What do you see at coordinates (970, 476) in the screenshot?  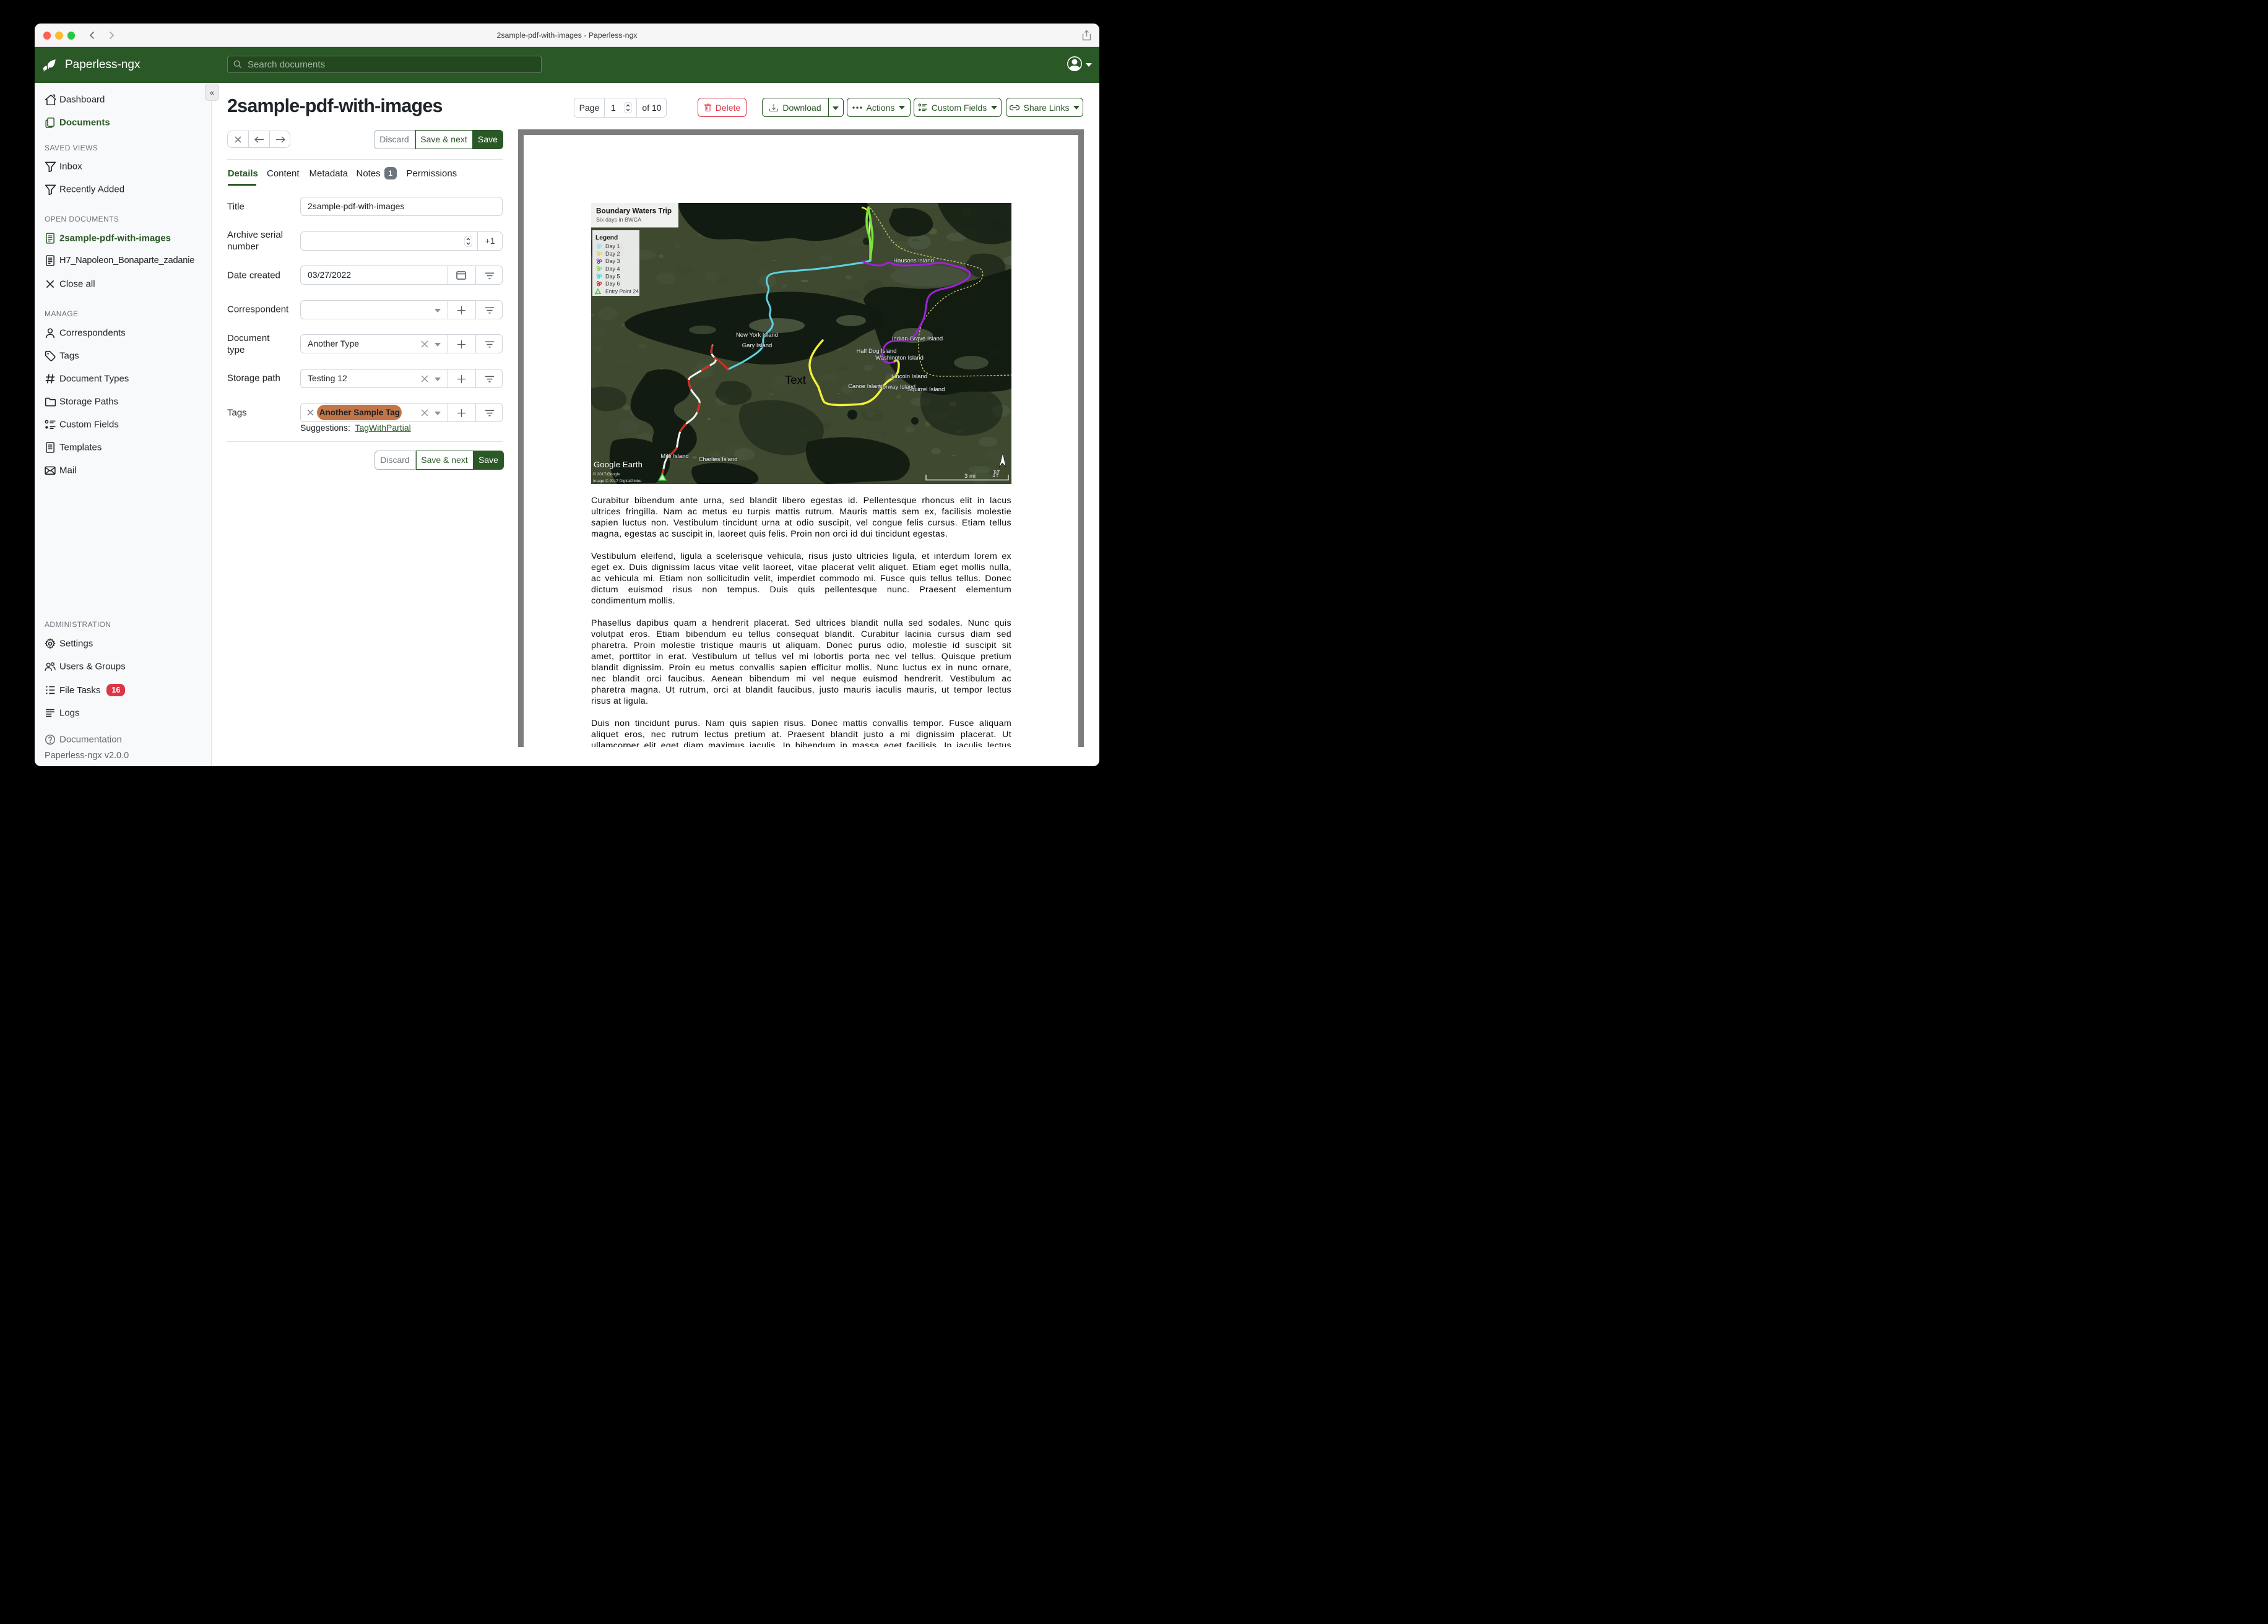 I see `svg-text: 3 mi` at bounding box center [970, 476].